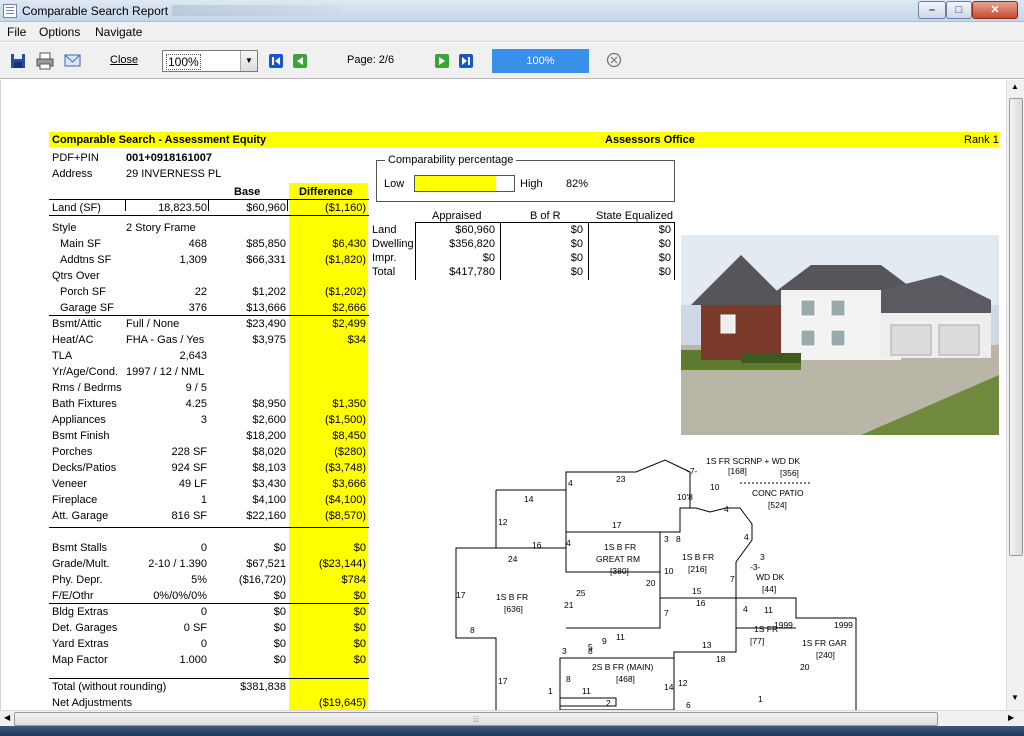 The image size is (1024, 736). What do you see at coordinates (843, 625) in the screenshot?
I see `sketch-label: 1999` at bounding box center [843, 625].